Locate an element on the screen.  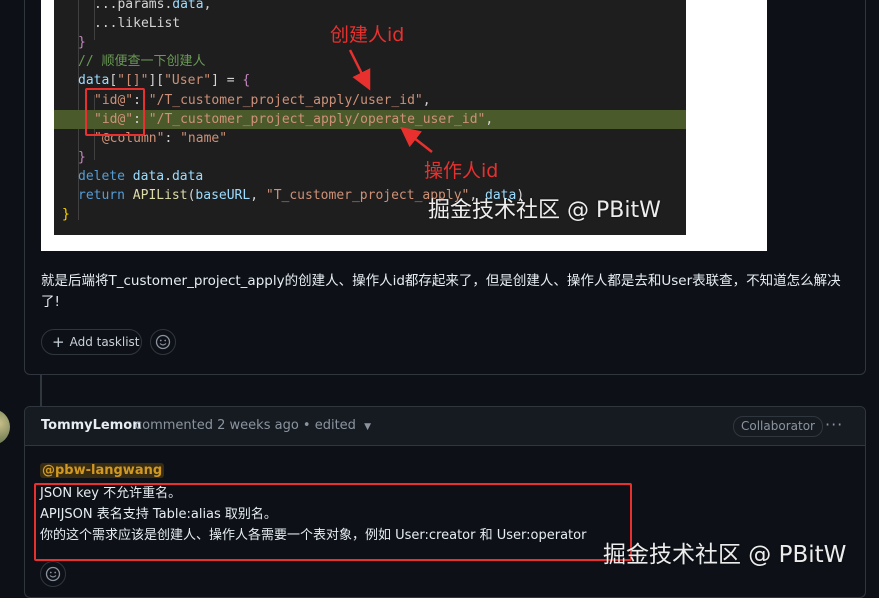
comment-meta: commented 2 weeks ago • edited ▼ is located at coordinates (253, 425).